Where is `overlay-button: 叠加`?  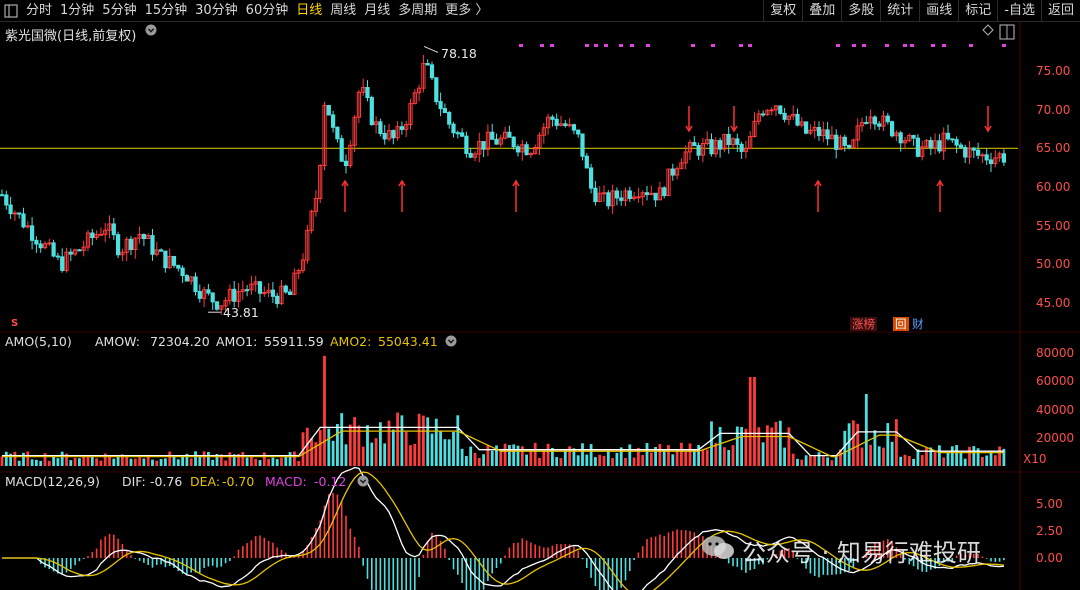 overlay-button: 叠加 is located at coordinates (821, 11).